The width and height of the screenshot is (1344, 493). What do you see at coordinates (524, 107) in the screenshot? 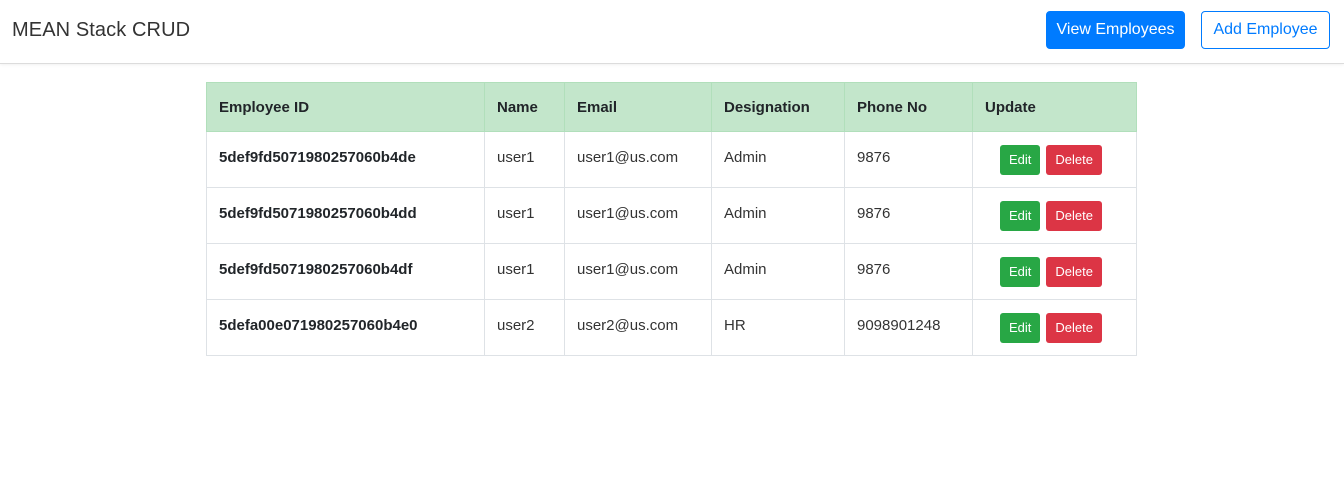
I see `column-header-name: Name` at bounding box center [524, 107].